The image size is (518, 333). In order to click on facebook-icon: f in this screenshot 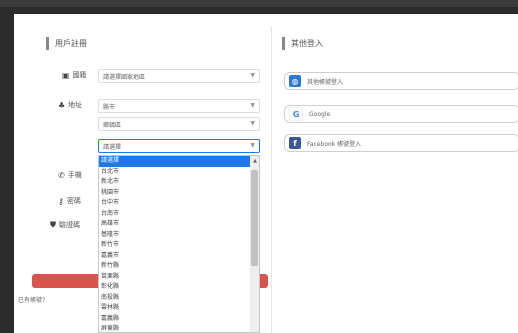, I will do `click(295, 143)`.